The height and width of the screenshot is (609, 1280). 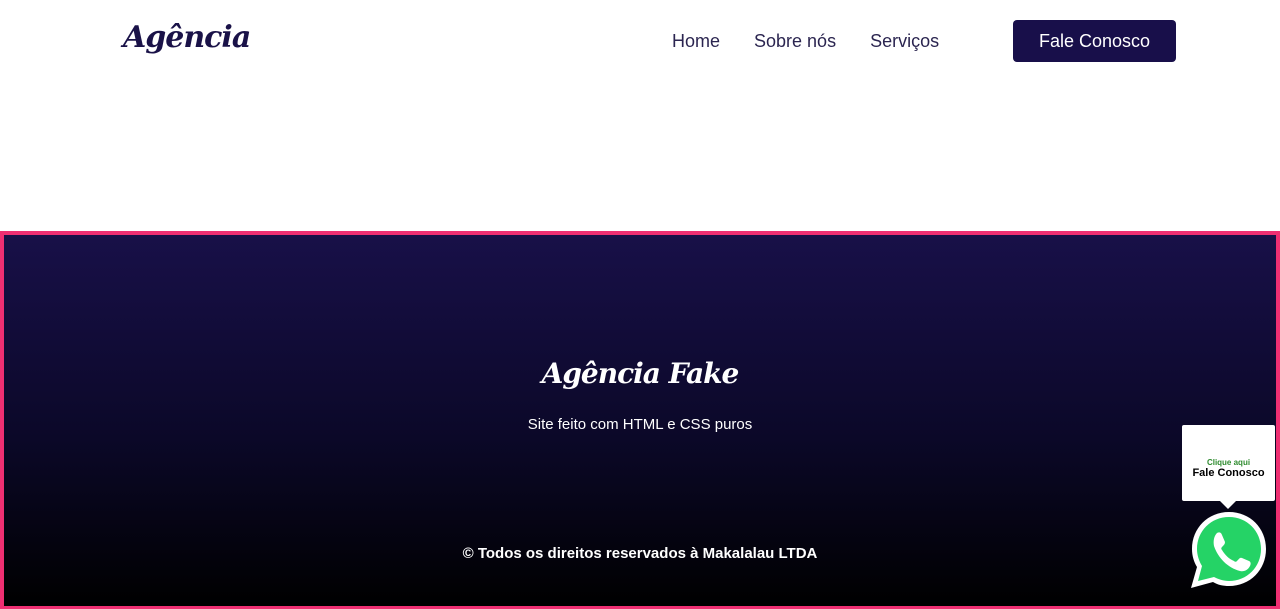 What do you see at coordinates (1094, 41) in the screenshot?
I see `contact-button: Fale Conosco` at bounding box center [1094, 41].